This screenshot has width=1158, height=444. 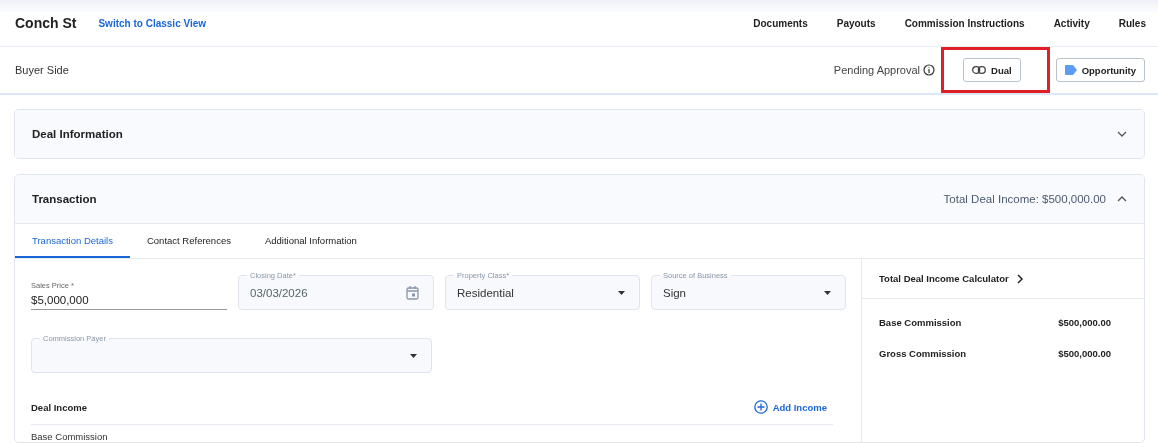 What do you see at coordinates (675, 292) in the screenshot?
I see `field-value: Sign` at bounding box center [675, 292].